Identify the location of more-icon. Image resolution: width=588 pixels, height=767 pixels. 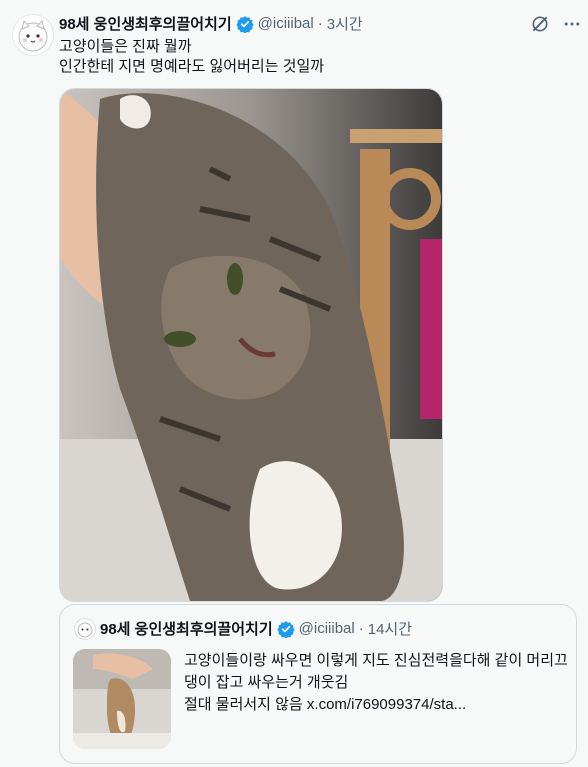
(572, 24).